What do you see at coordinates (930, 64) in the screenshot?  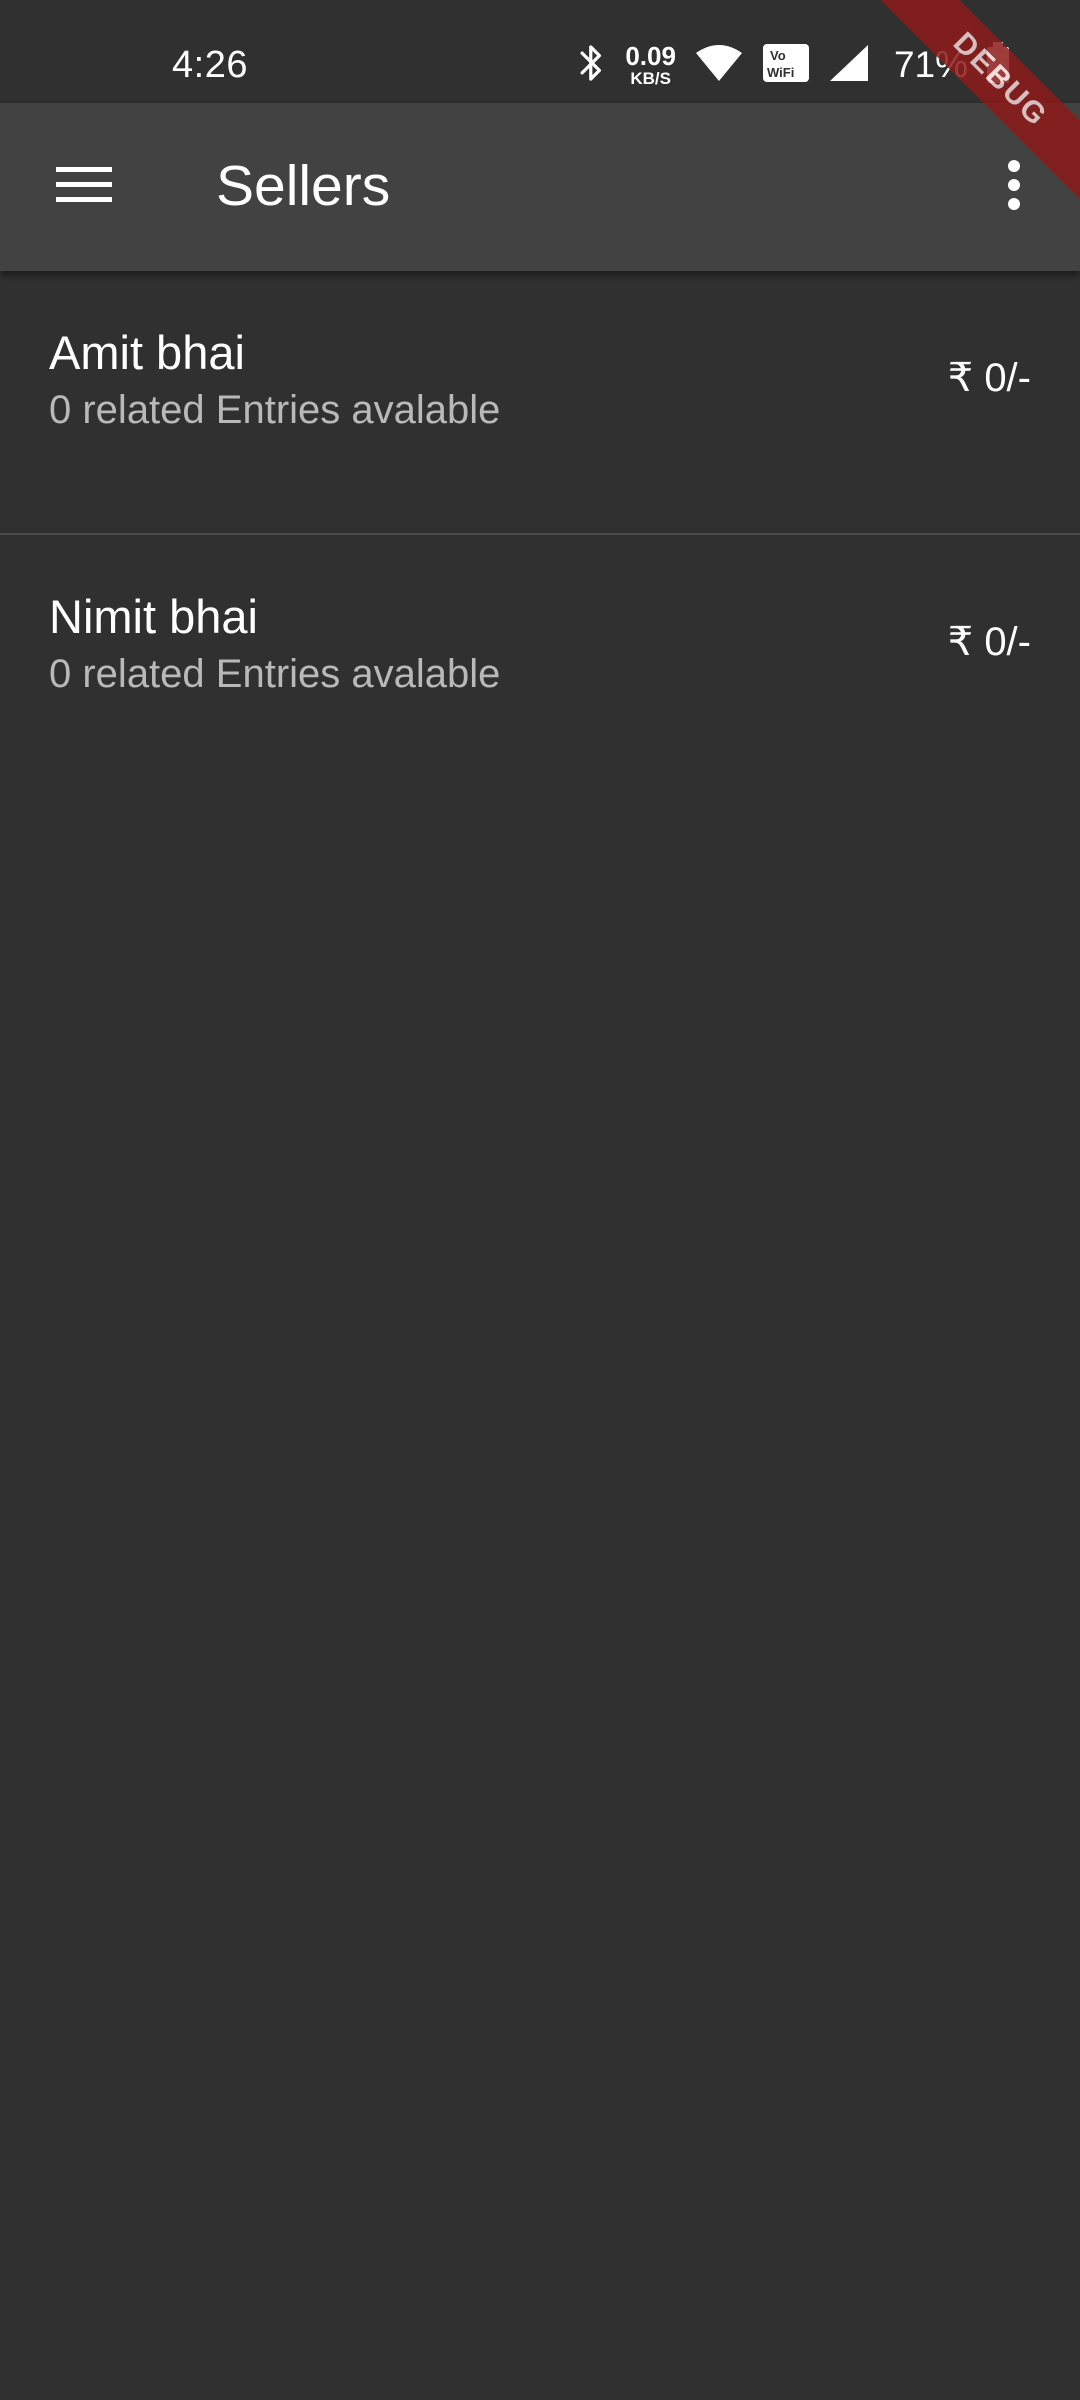 I see `battery-percent: 71%` at bounding box center [930, 64].